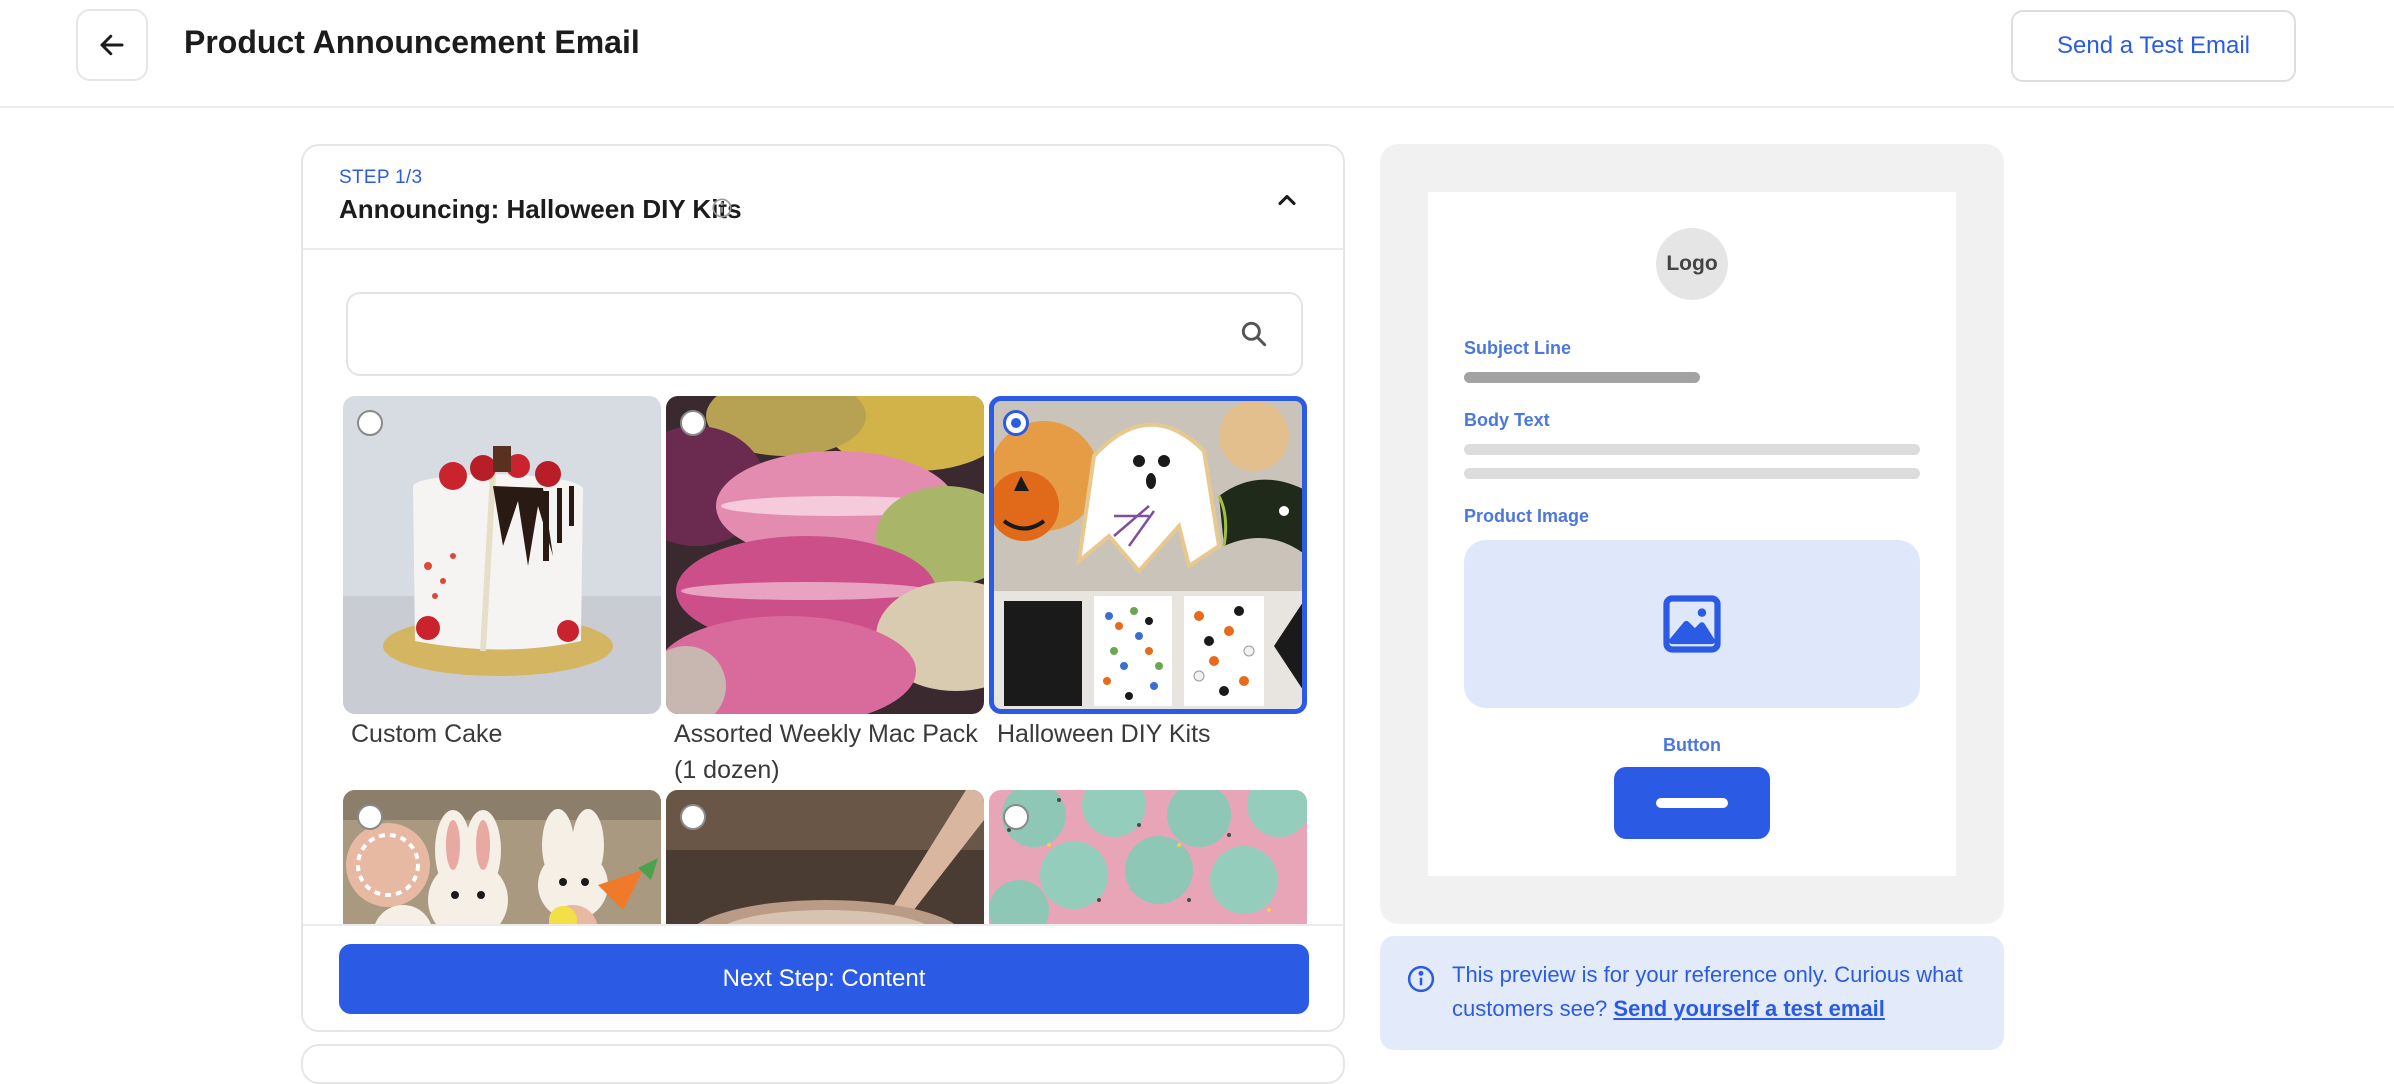 The height and width of the screenshot is (1084, 2394). Describe the element at coordinates (2153, 46) in the screenshot. I see `send-test-email-button: Send a Test Email` at that location.